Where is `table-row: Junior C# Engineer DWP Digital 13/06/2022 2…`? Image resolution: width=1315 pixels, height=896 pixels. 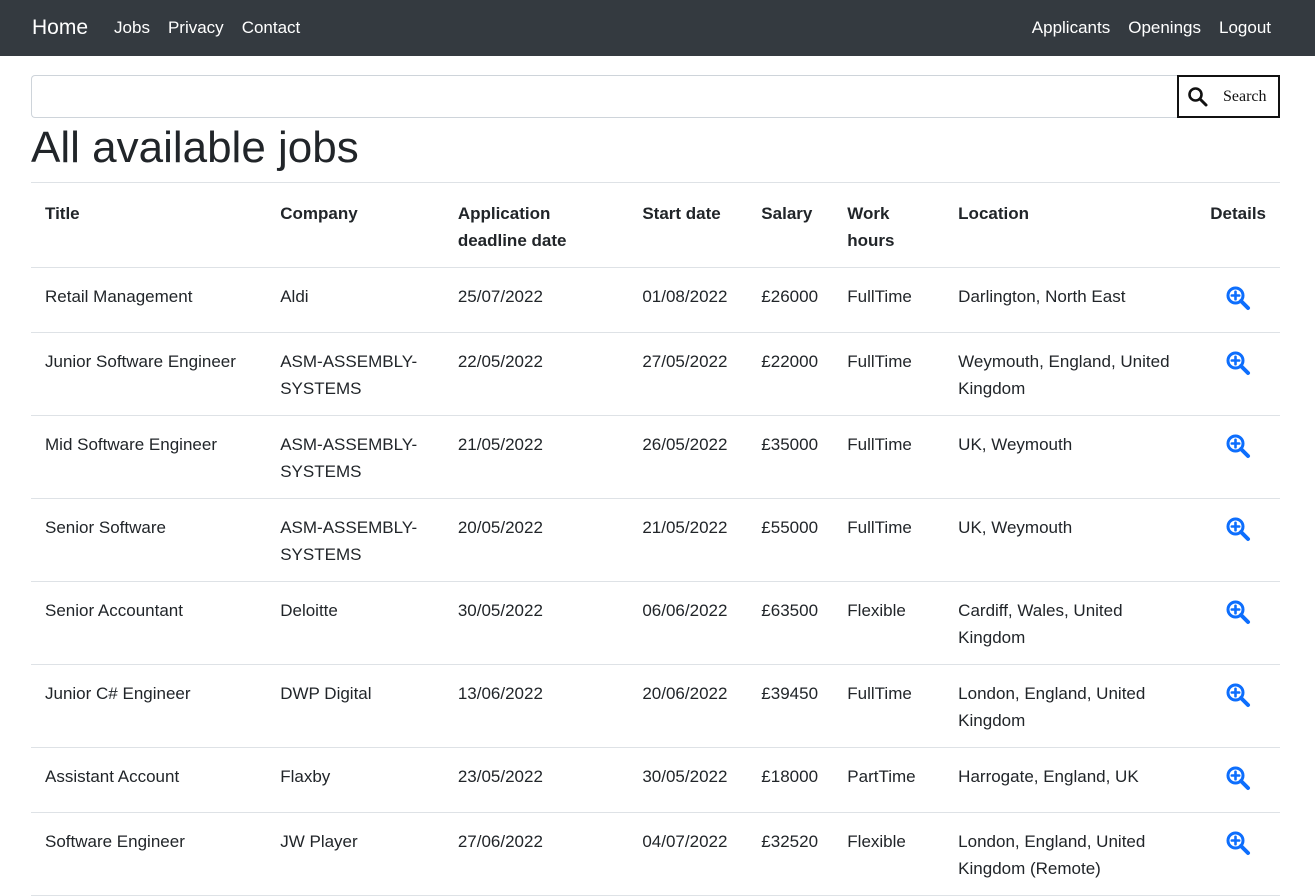
table-row: Junior C# Engineer DWP Digital 13/06/2022 2… is located at coordinates (655, 706).